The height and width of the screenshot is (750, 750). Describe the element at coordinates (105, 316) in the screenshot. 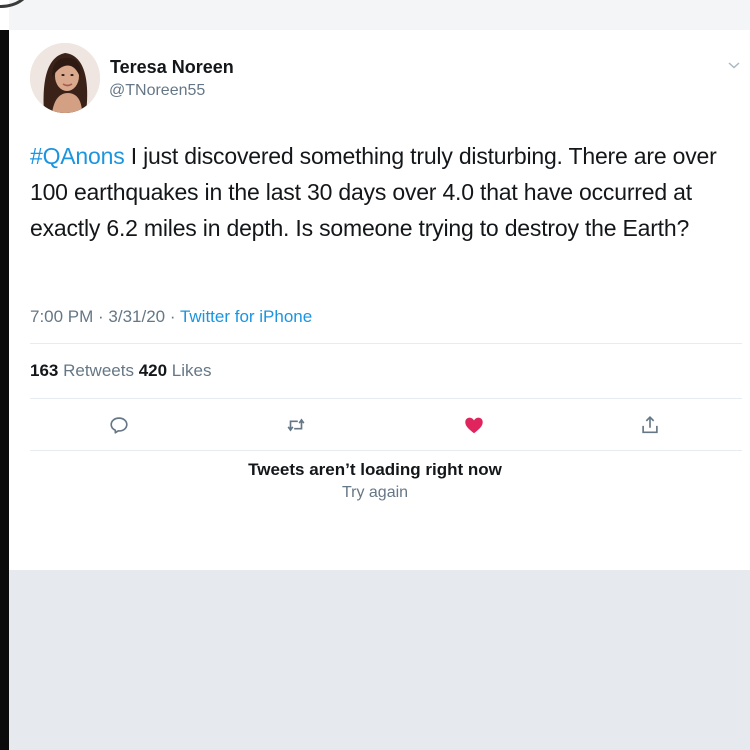

I see `timestamp: 7:00 PM · 3/31/20 ·` at that location.